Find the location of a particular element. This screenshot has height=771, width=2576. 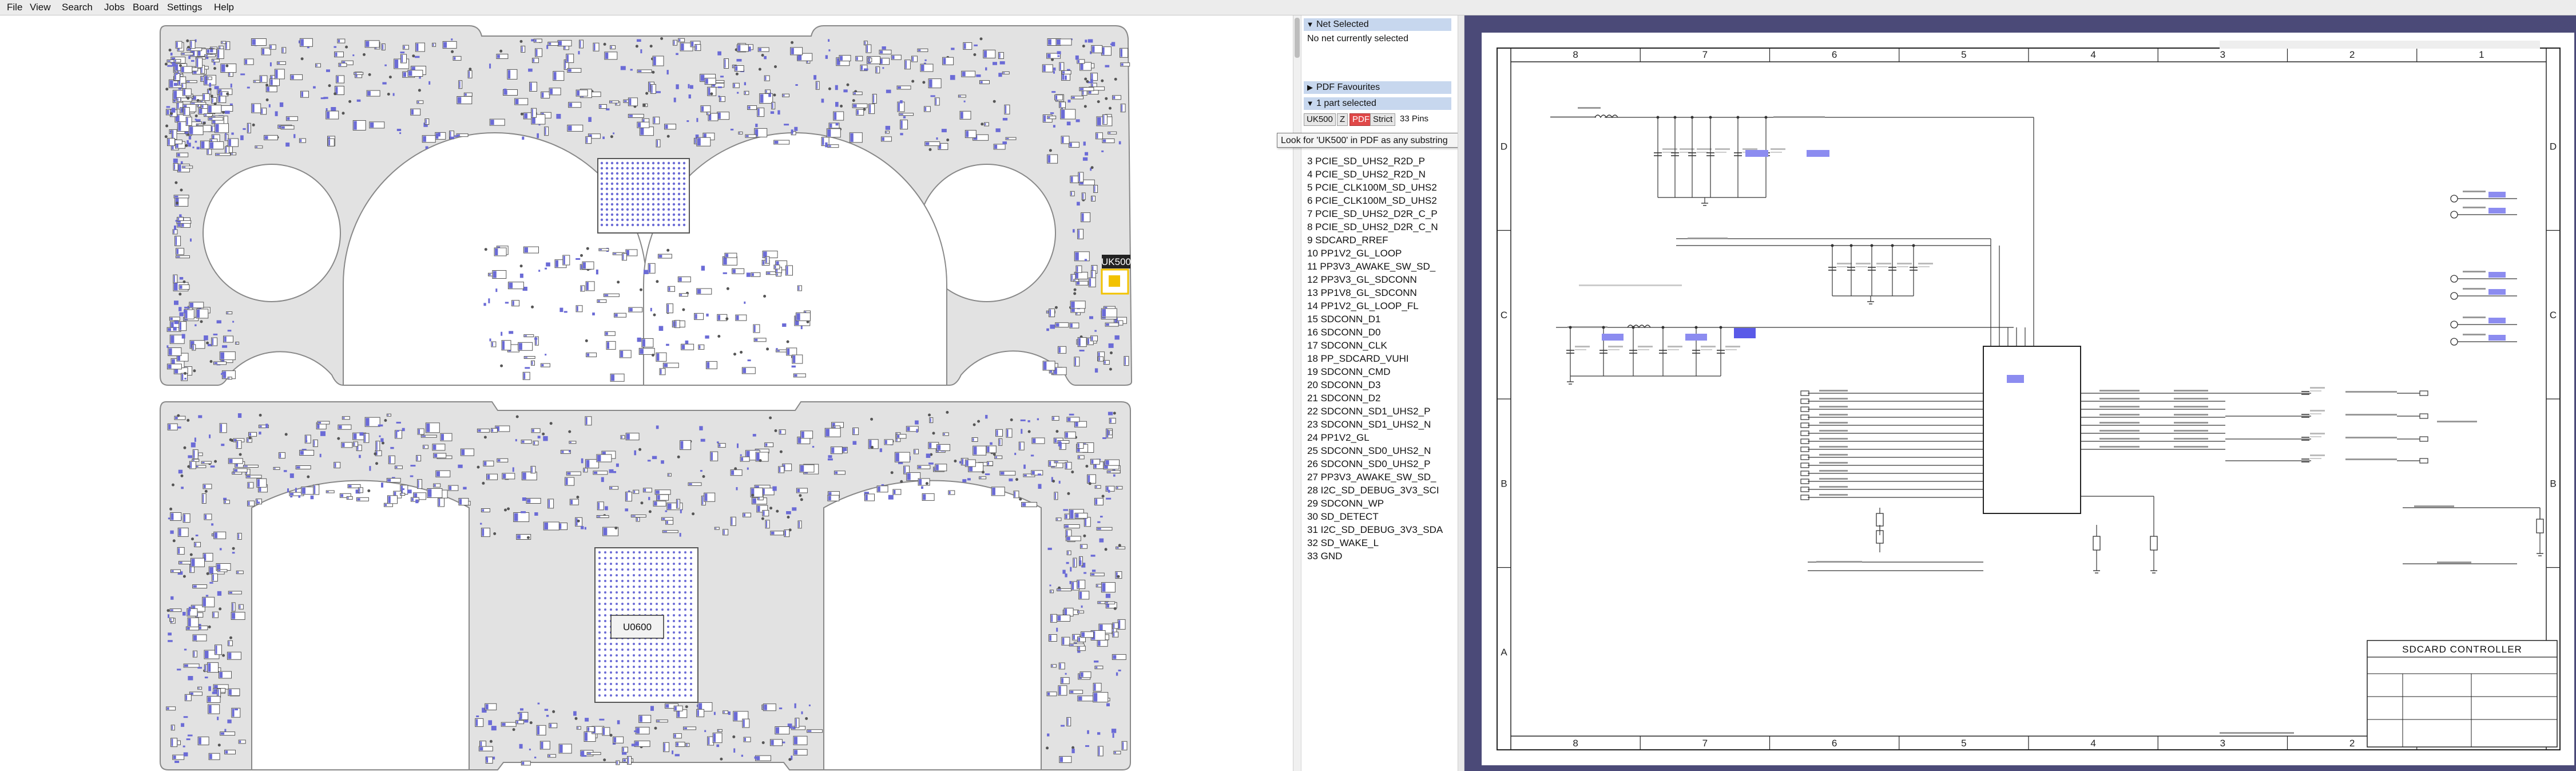

pin-list-item: 12 PP3V3_GL_SDCONN is located at coordinates (1382, 279).